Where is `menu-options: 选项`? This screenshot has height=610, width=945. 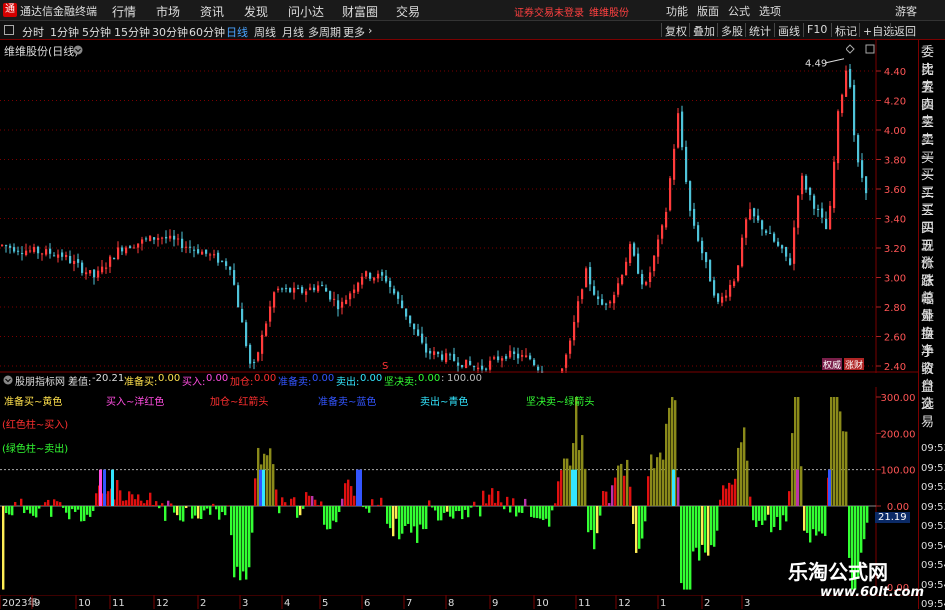 menu-options: 选项 is located at coordinates (770, 11).